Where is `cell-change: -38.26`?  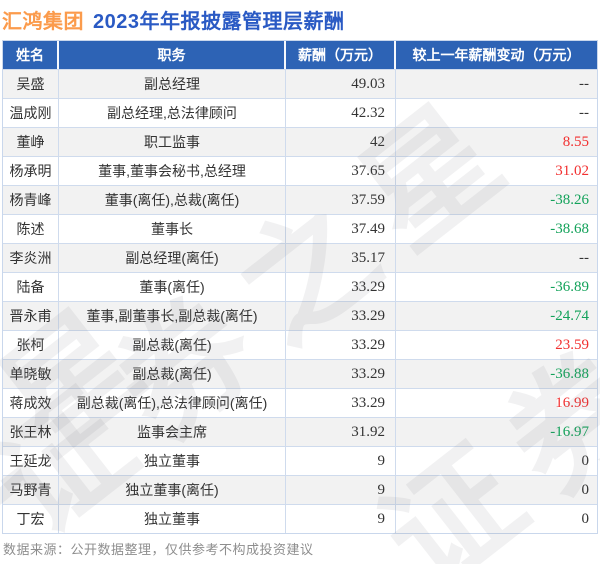 cell-change: -38.26 is located at coordinates (569, 200).